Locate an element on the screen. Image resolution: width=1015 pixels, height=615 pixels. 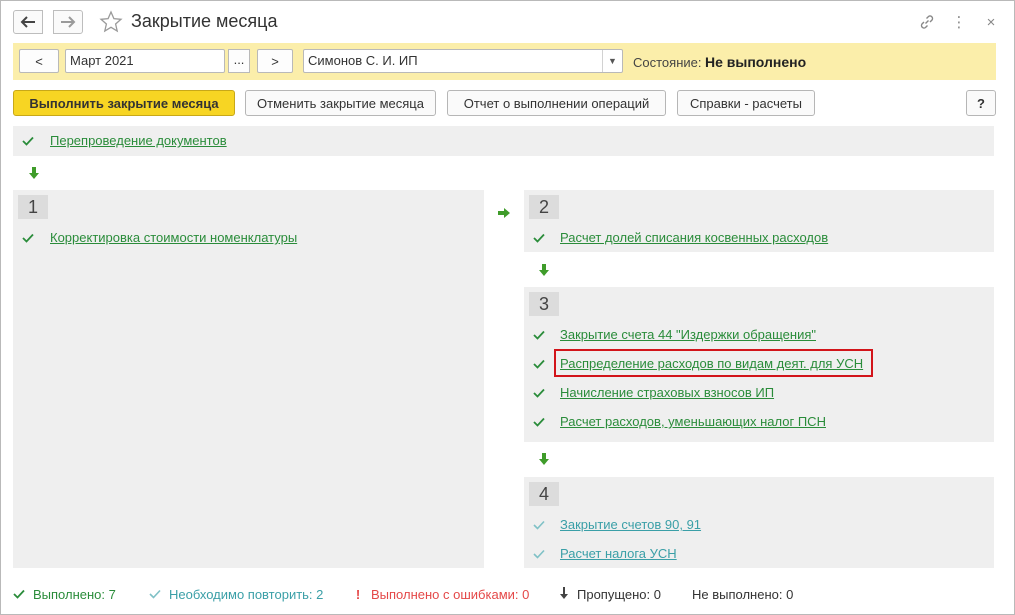
status-not-done-count: 0 is located at coordinates (790, 594).